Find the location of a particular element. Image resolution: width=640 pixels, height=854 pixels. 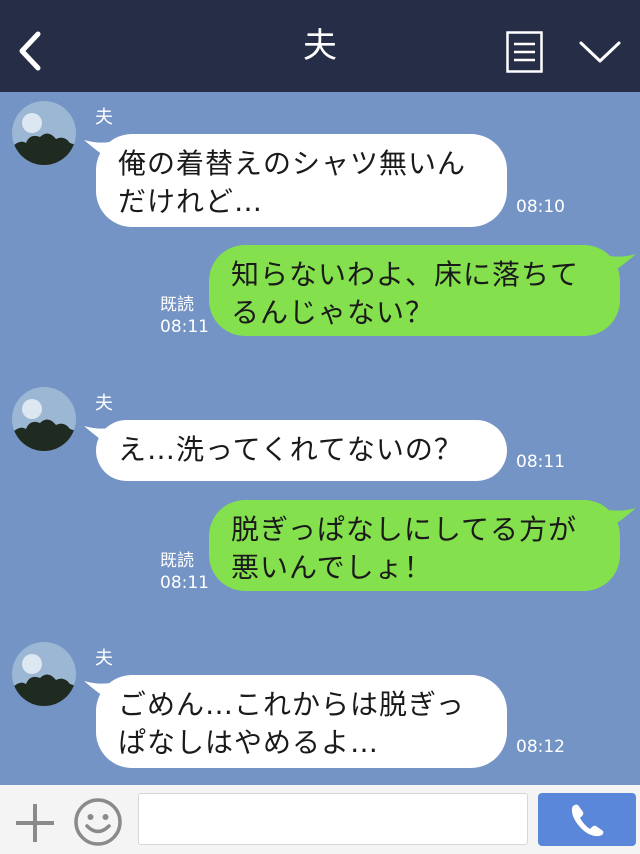

message-line: 知らないわよ、床に落ちて is located at coordinates (405, 274).